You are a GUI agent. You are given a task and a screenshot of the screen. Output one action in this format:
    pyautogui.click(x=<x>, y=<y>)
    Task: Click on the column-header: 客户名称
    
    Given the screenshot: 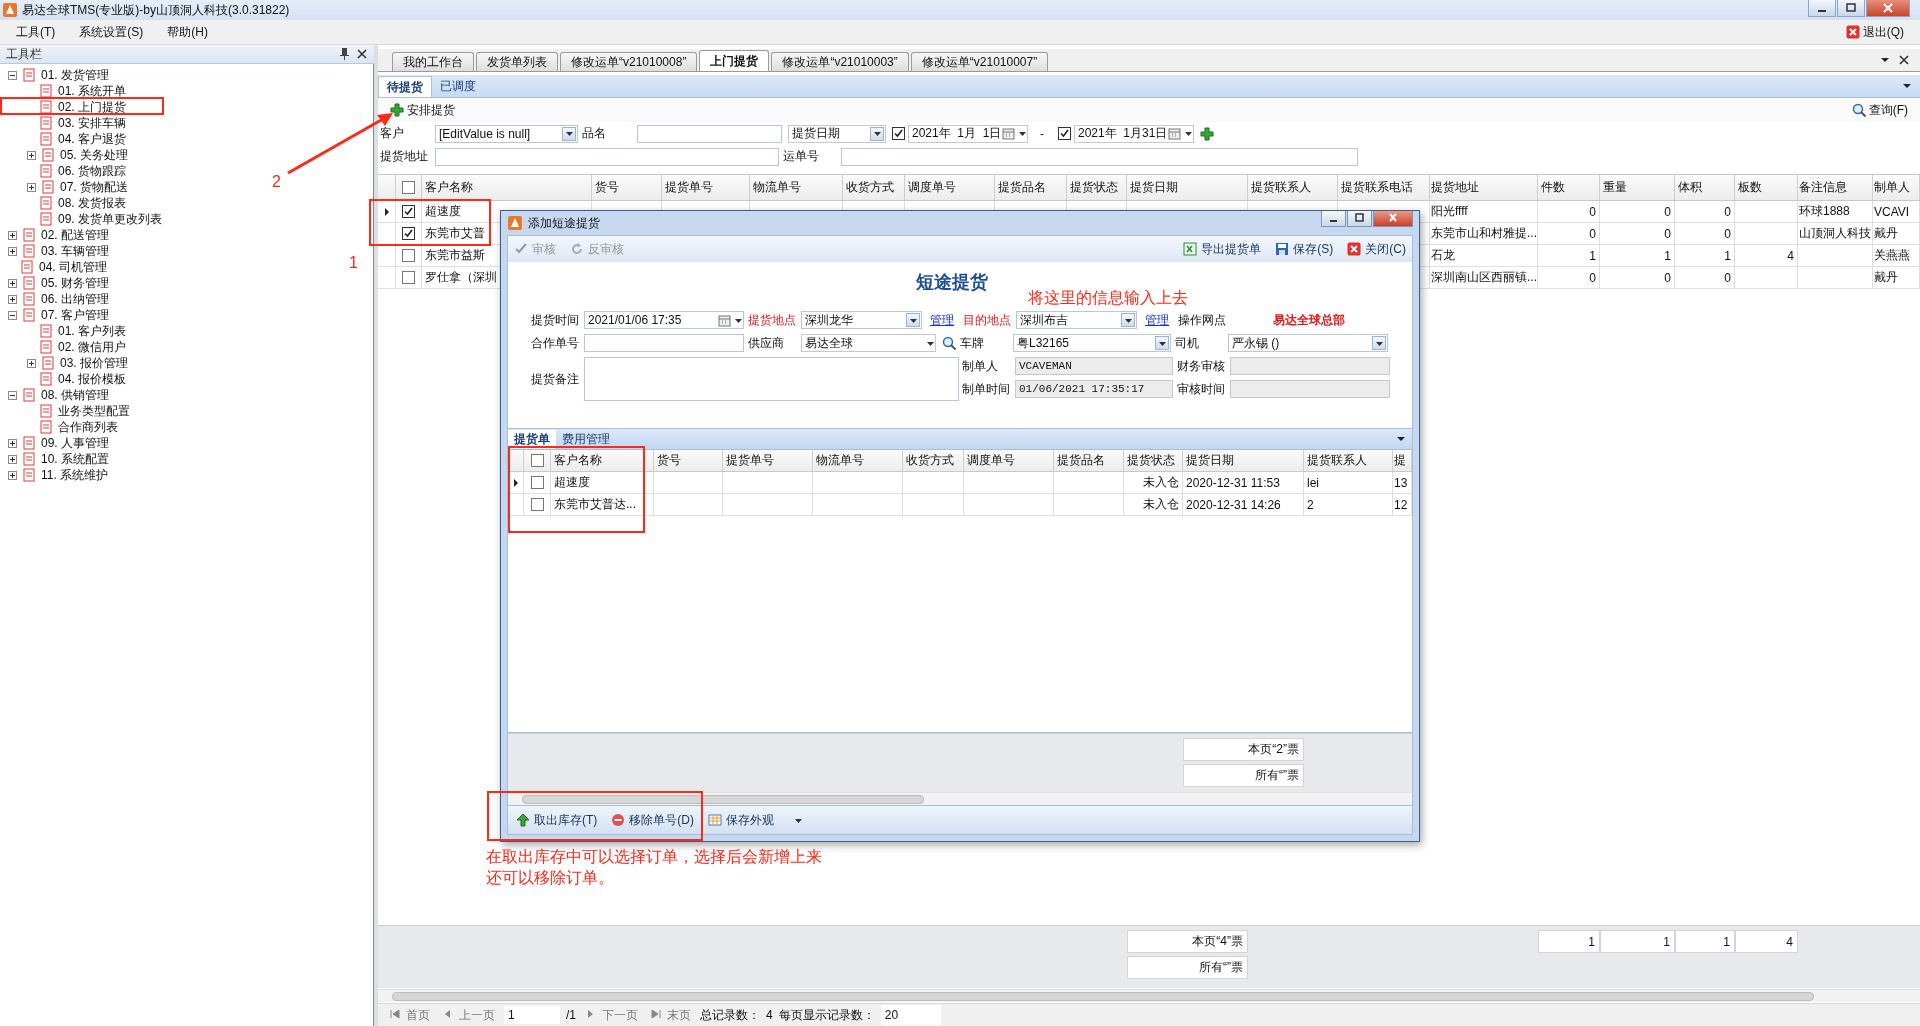 What is the action you would take?
    pyautogui.click(x=602, y=460)
    